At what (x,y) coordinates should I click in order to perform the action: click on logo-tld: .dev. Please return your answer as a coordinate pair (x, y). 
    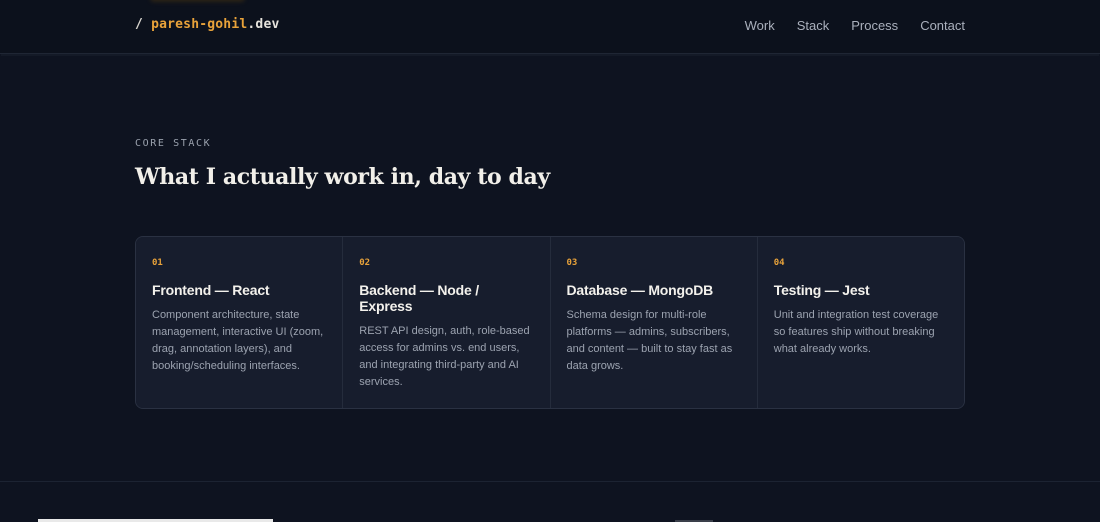
    Looking at the image, I should click on (263, 24).